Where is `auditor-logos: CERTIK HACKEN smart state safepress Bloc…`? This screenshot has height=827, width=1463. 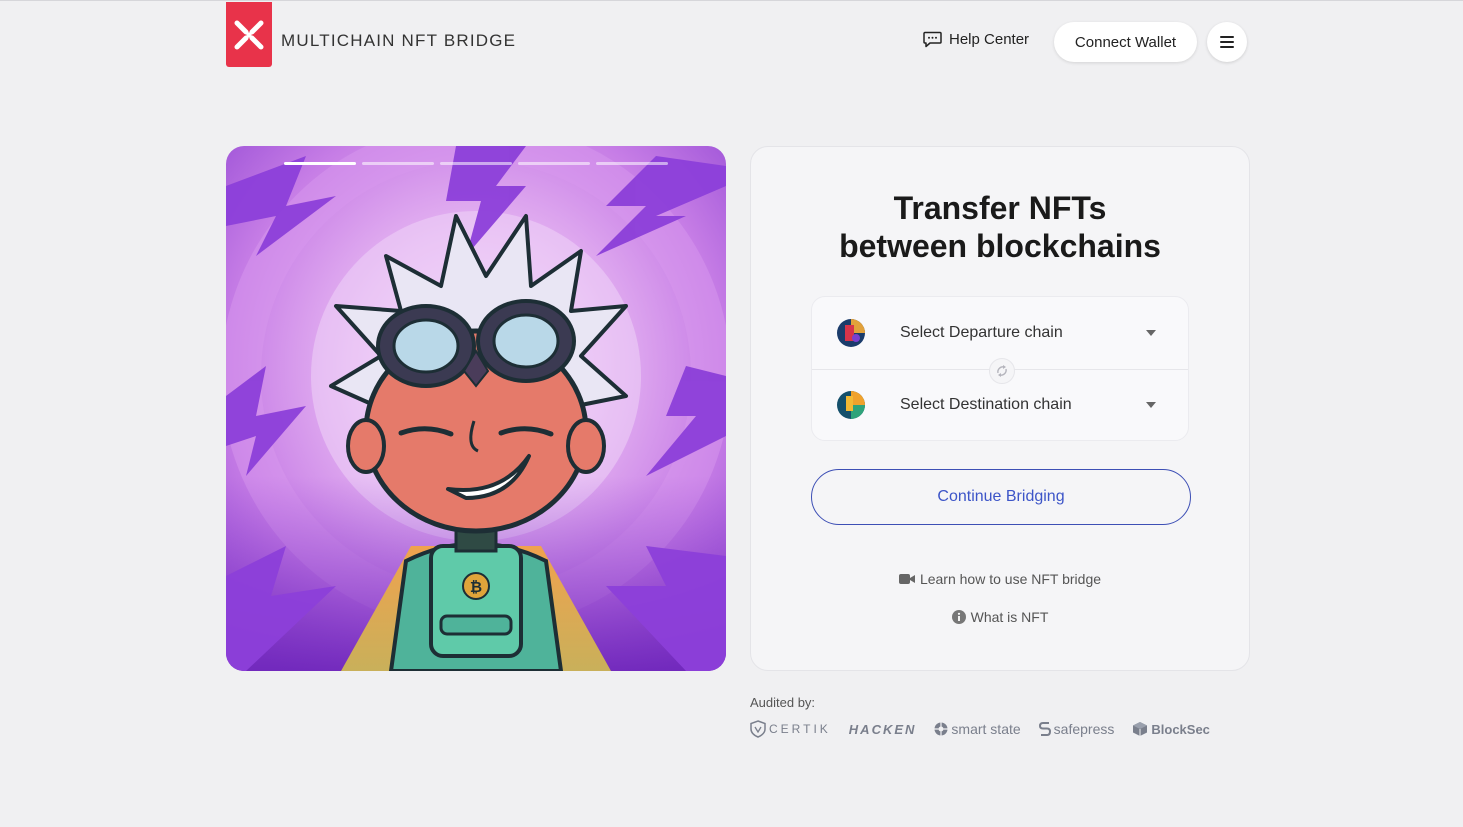 auditor-logos: CERTIK HACKEN smart state safepress Bloc… is located at coordinates (980, 729).